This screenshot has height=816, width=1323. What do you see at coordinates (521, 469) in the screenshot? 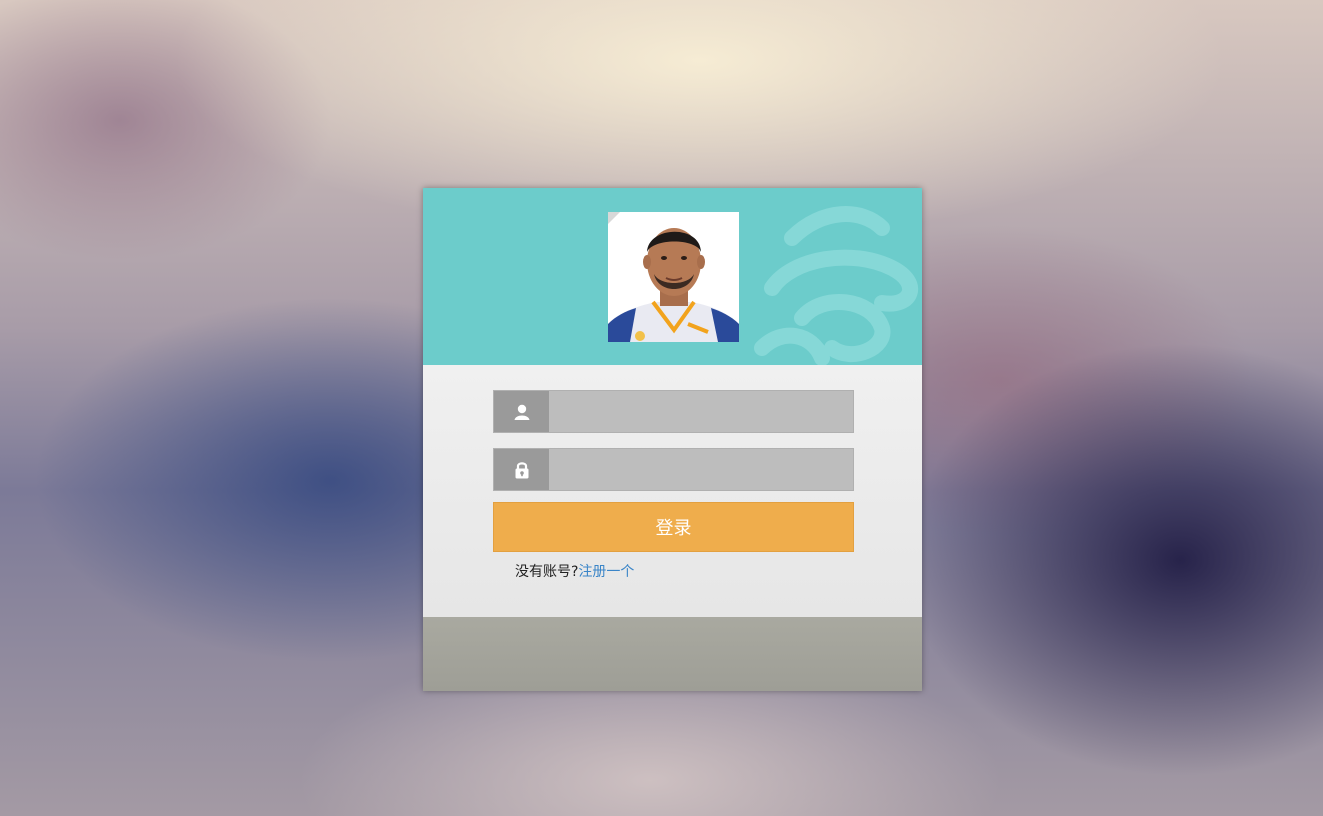
I see `lock-icon` at bounding box center [521, 469].